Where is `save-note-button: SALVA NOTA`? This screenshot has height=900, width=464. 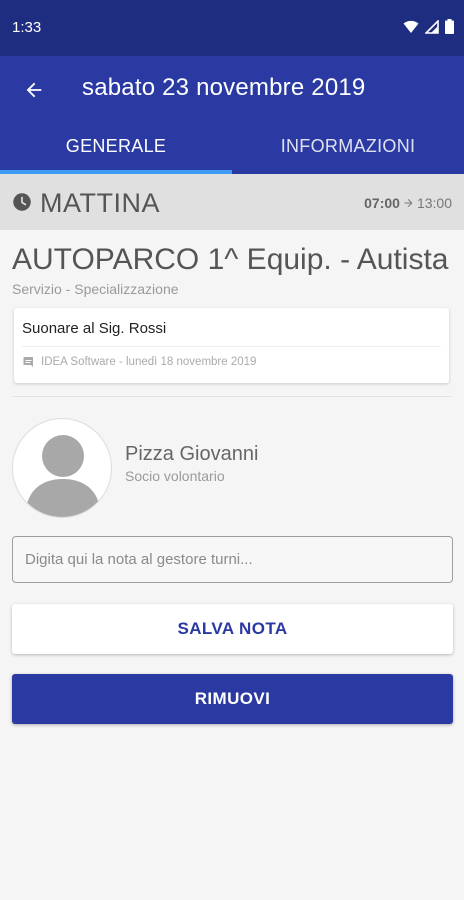
save-note-button: SALVA NOTA is located at coordinates (232, 629).